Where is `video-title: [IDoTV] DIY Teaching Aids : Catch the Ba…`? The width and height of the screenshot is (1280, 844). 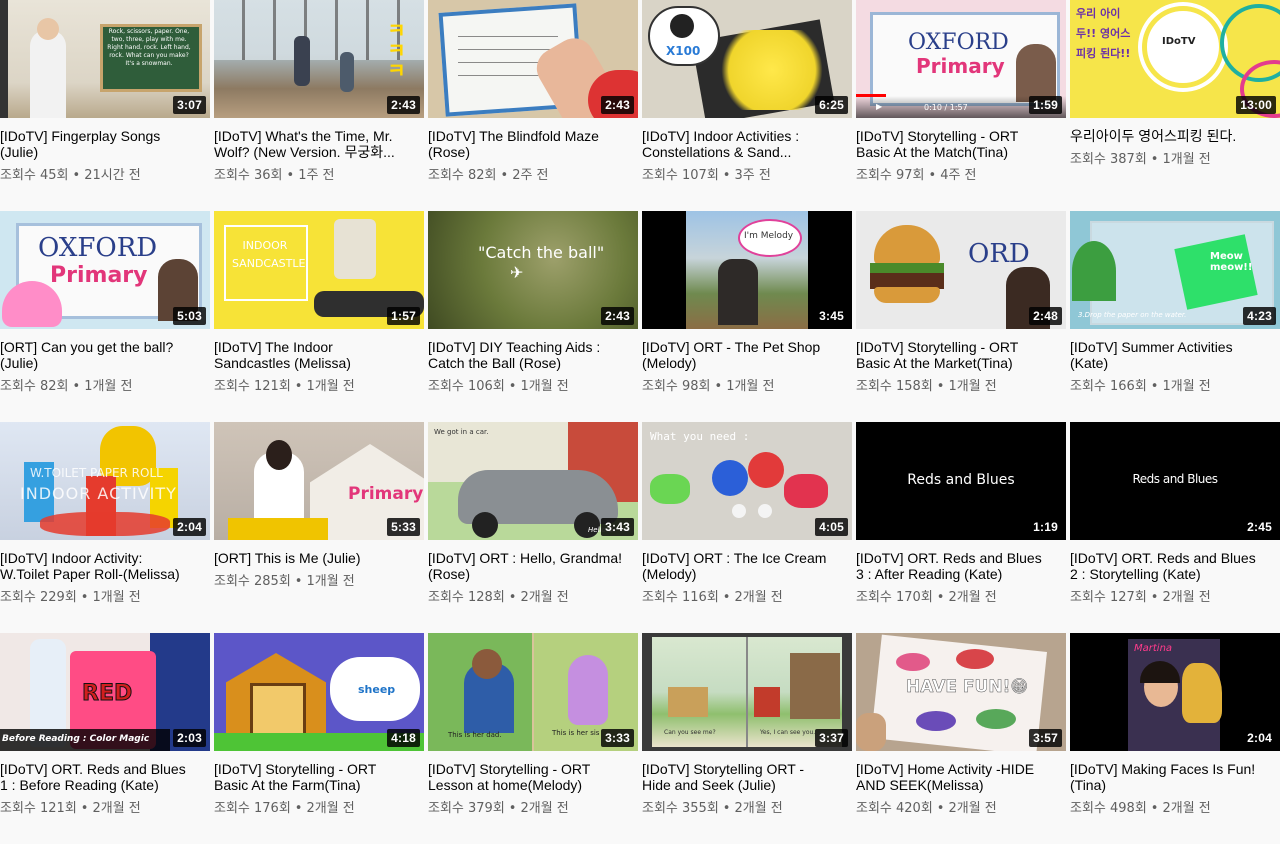
video-title: [IDoTV] DIY Teaching Aids : Catch the Ba… is located at coordinates (533, 355).